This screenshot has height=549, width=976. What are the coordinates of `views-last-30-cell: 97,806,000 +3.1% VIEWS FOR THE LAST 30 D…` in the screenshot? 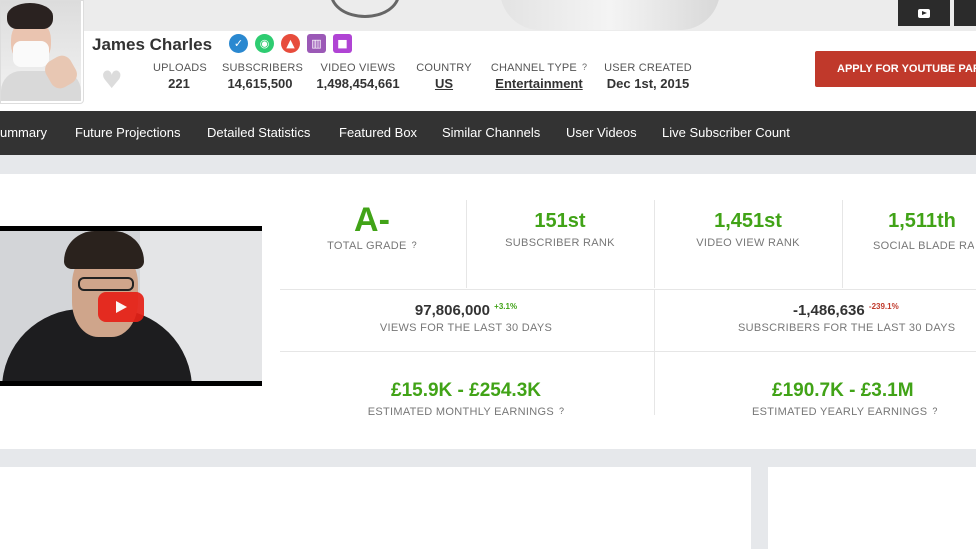 It's located at (466, 318).